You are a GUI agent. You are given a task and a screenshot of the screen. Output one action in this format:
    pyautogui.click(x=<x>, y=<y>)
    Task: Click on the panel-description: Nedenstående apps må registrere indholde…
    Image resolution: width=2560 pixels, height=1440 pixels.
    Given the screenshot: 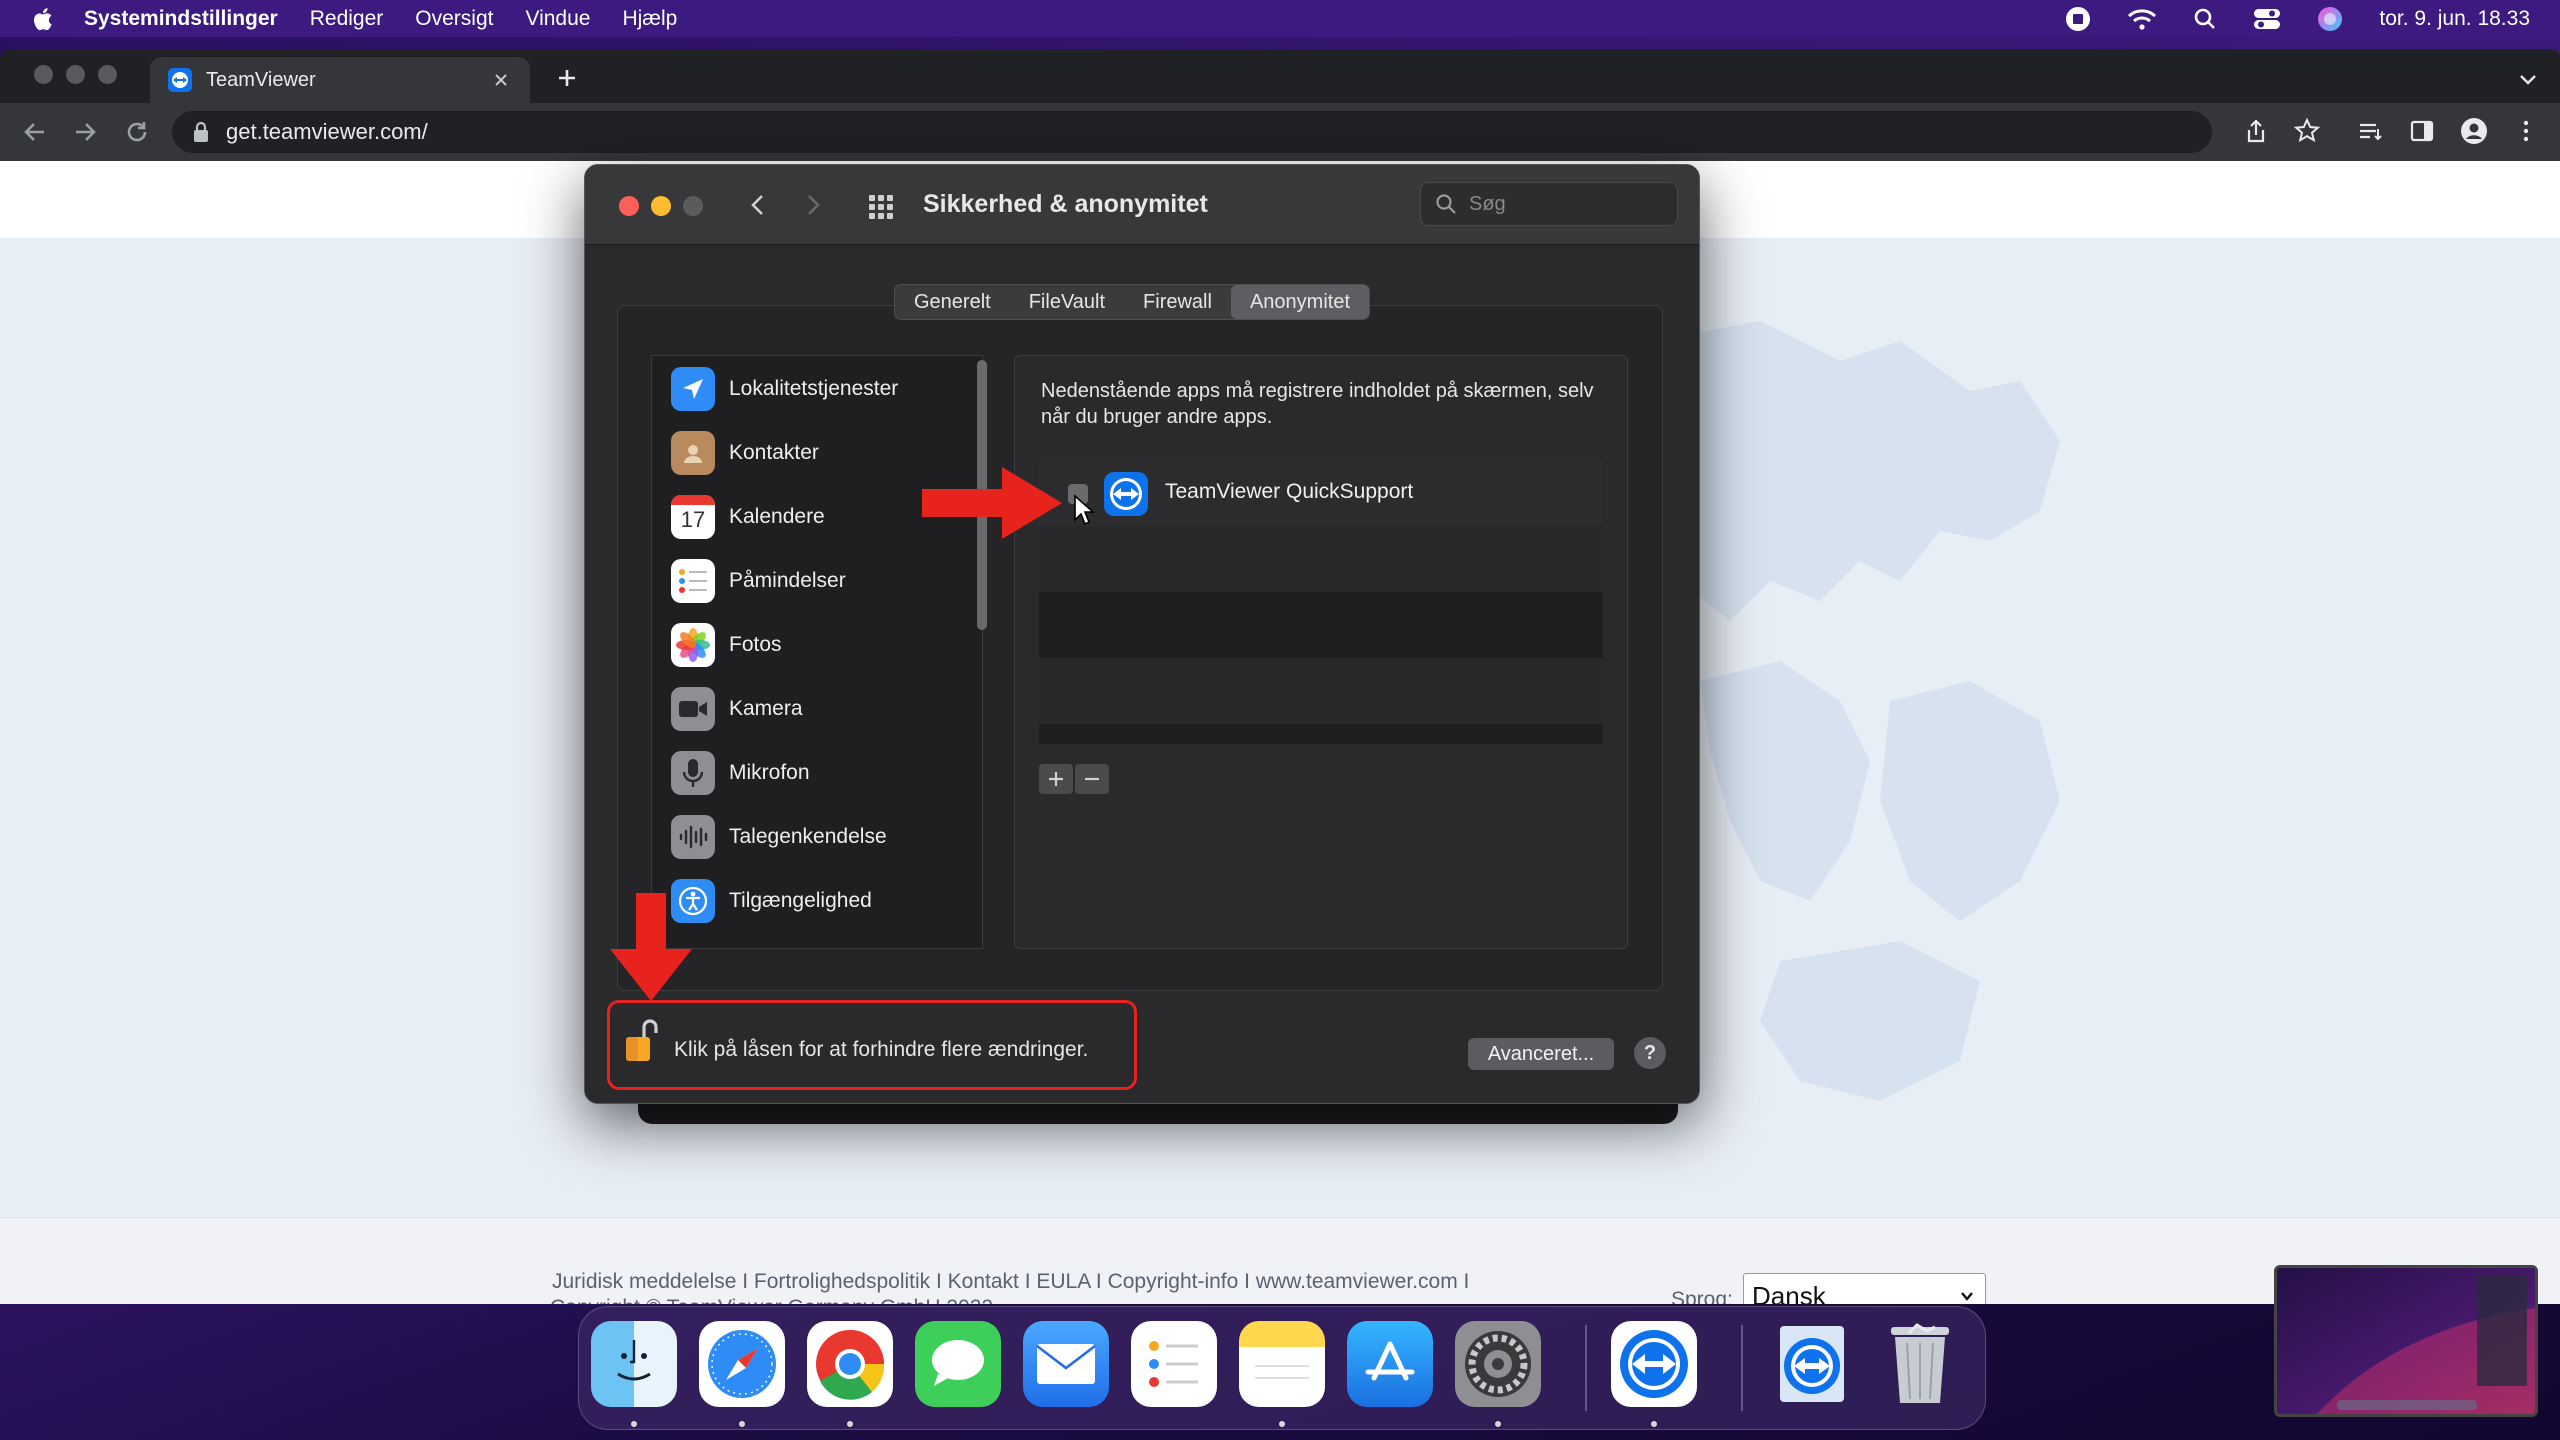 What is the action you would take?
    pyautogui.click(x=1317, y=404)
    